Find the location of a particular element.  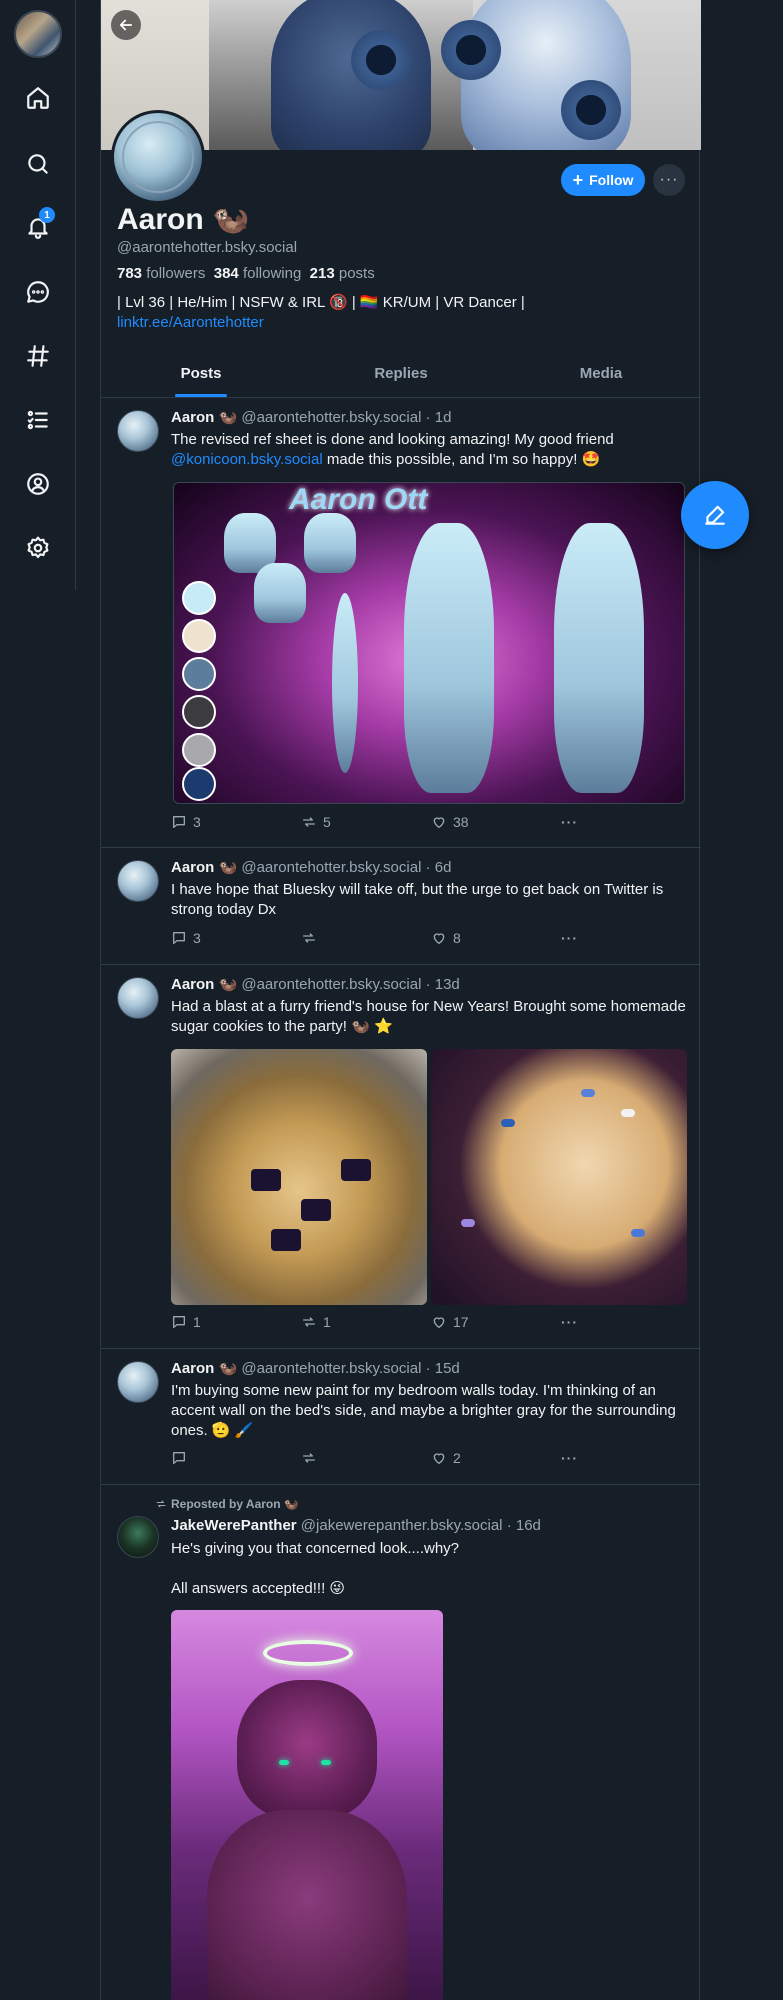

post-time: · 16d is located at coordinates (523, 1525).